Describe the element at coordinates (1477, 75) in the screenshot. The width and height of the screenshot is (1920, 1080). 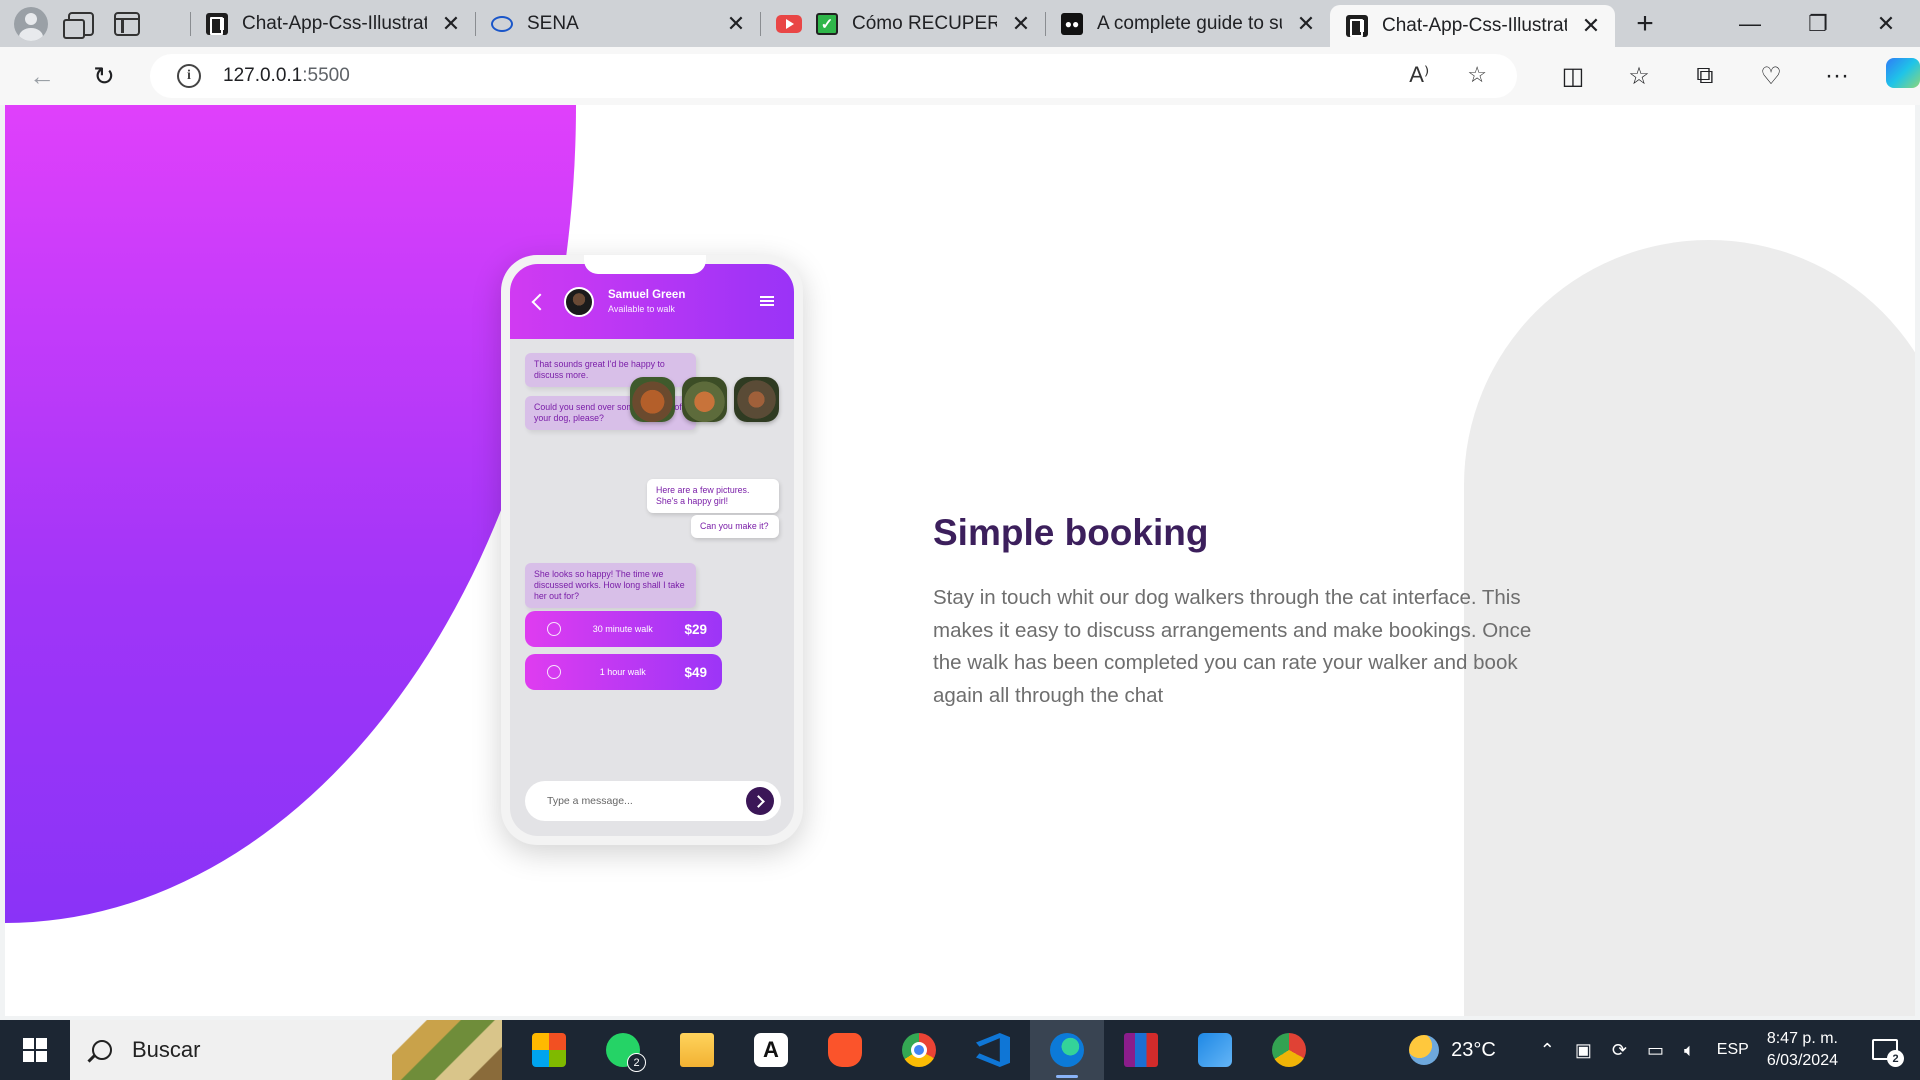
I see `favorite-star-icon: ☆` at that location.